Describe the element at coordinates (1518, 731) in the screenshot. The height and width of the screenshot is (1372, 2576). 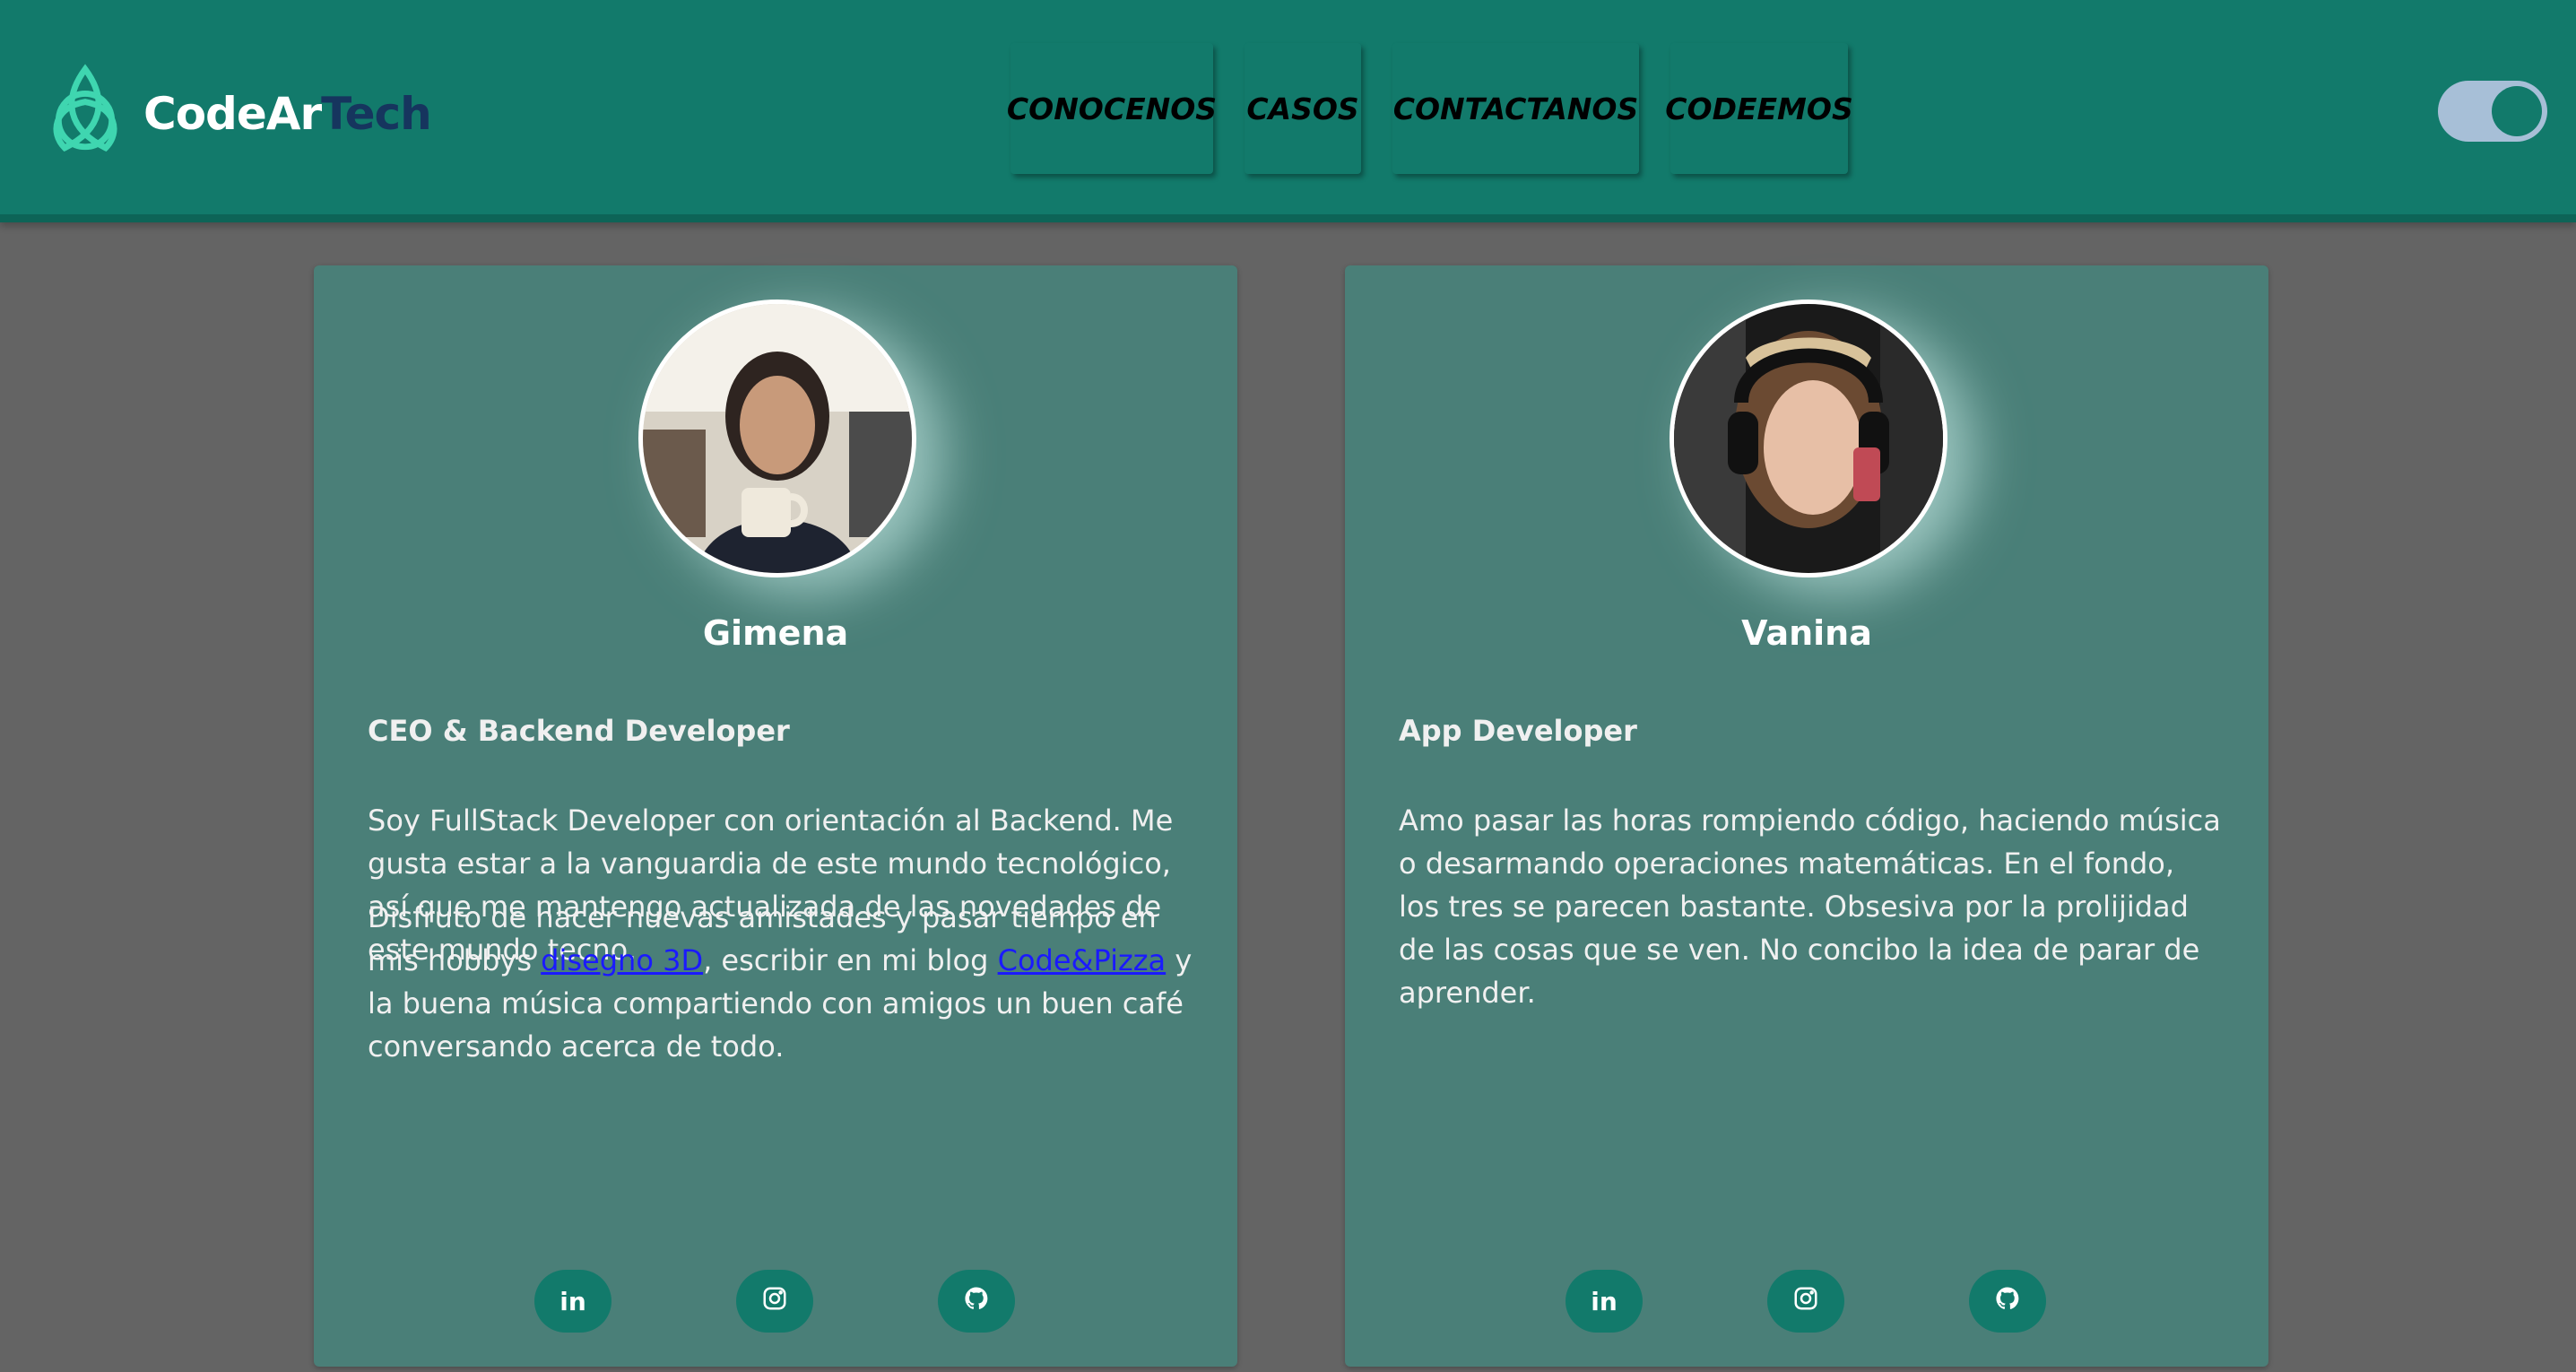
I see `member-role: App Developer` at that location.